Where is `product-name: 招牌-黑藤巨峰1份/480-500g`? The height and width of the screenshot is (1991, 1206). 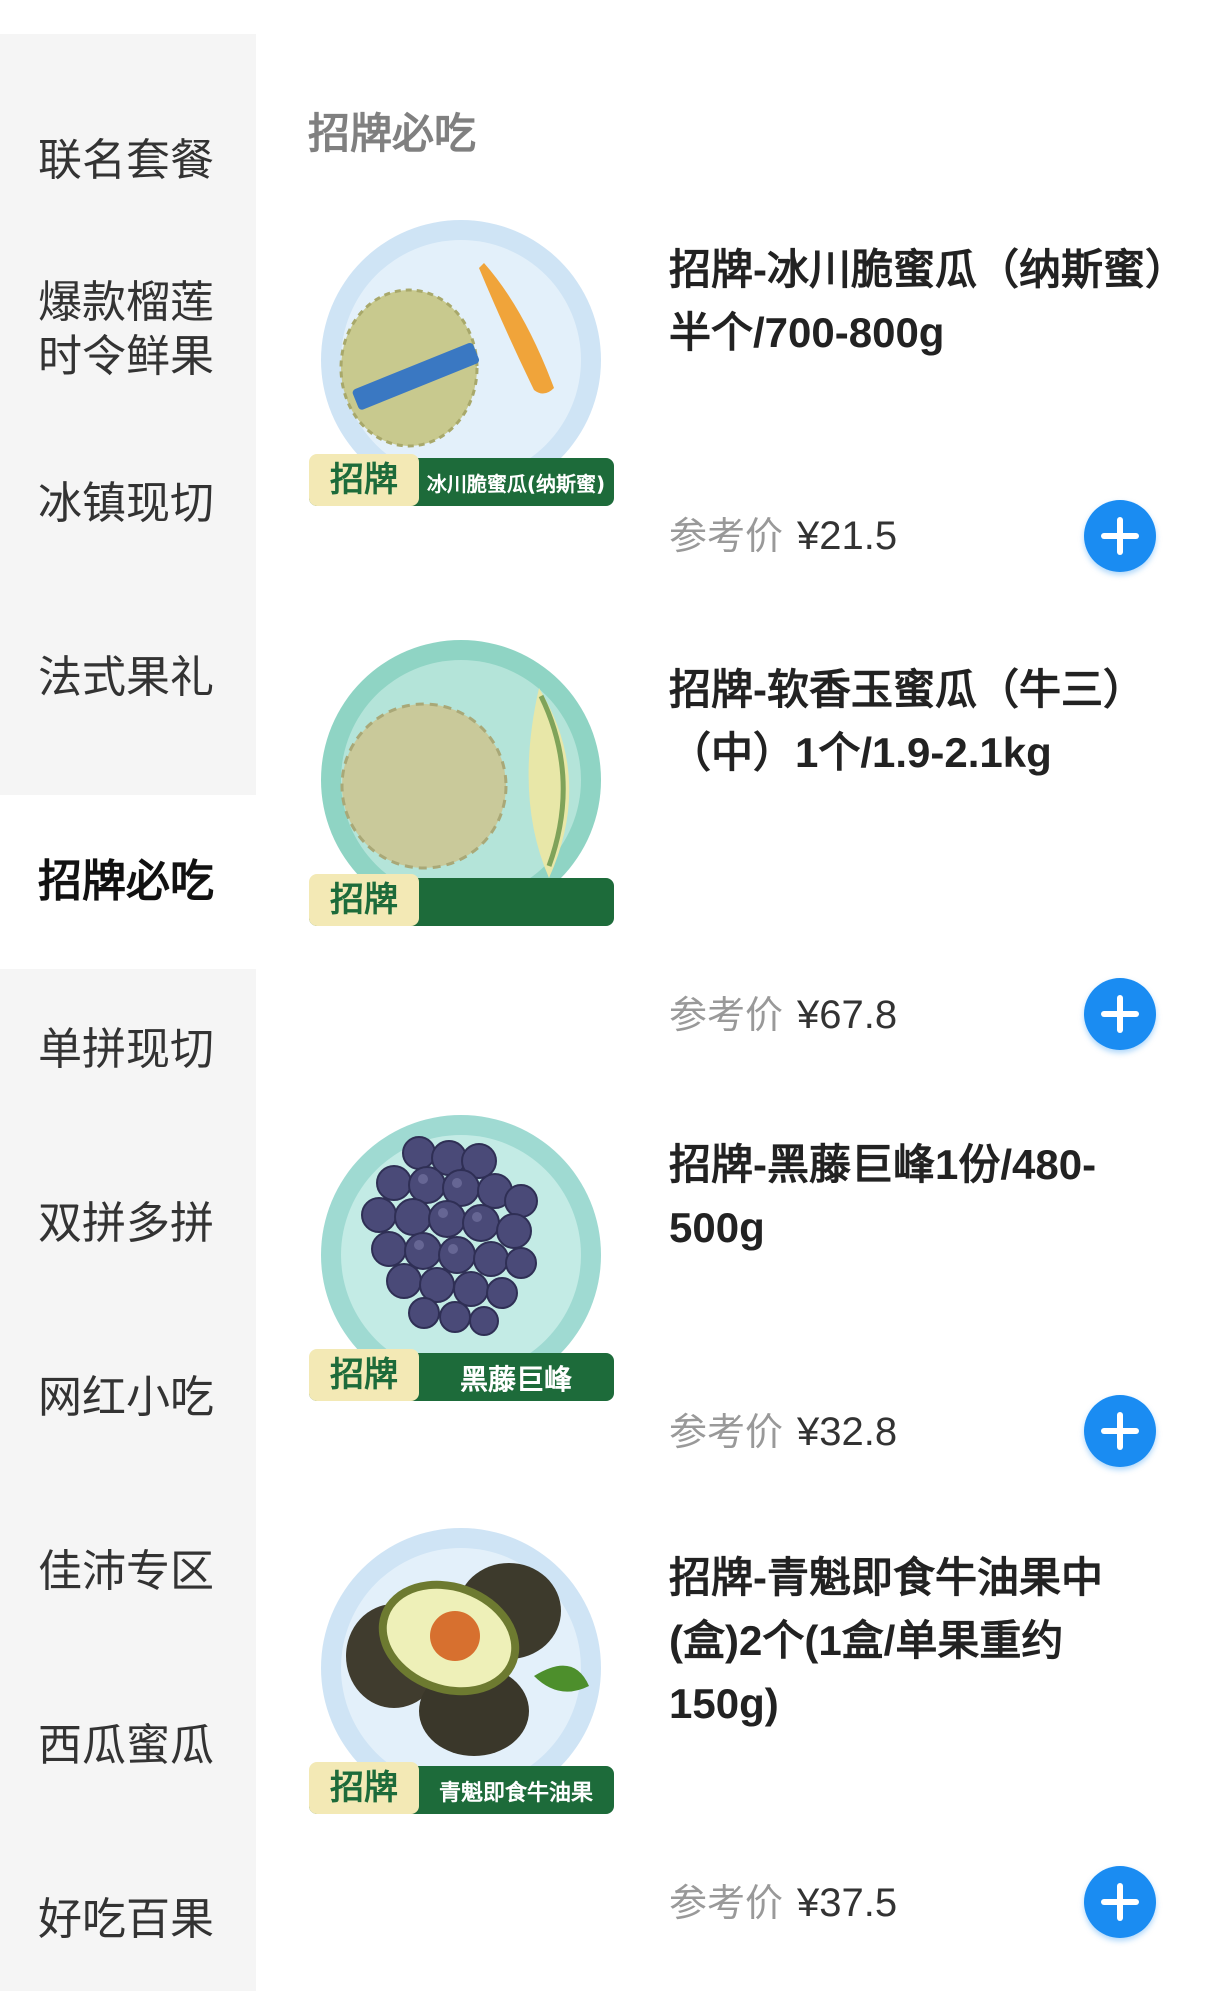
product-name: 招牌-黑藤巨峰1份/480-500g is located at coordinates (919, 1196).